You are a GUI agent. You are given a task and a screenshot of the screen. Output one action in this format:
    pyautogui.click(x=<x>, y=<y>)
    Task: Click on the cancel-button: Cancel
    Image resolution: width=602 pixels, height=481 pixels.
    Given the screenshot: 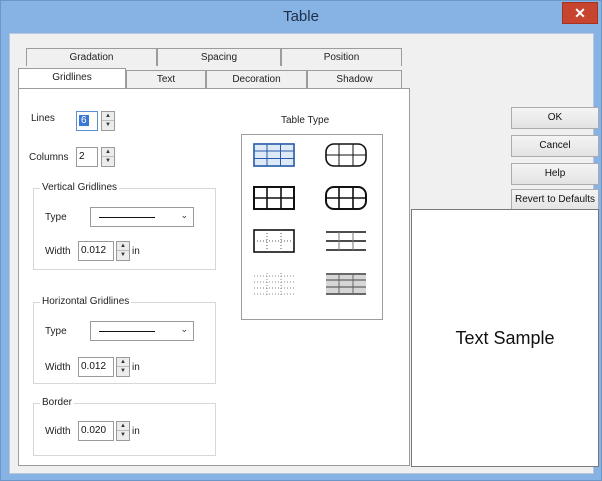 What is the action you would take?
    pyautogui.click(x=555, y=146)
    